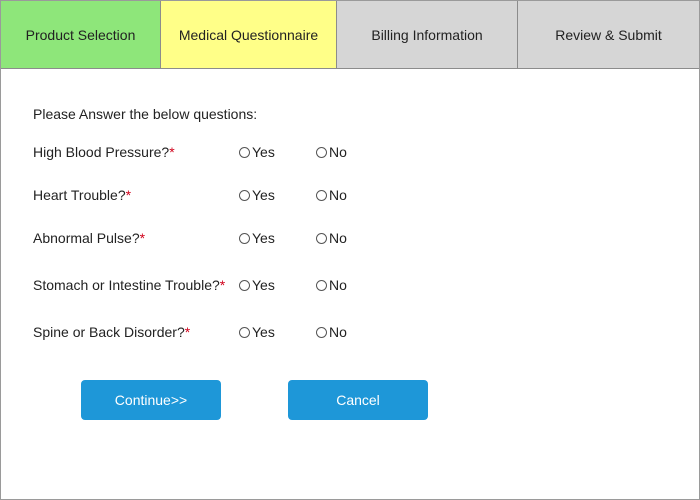 Image resolution: width=700 pixels, height=500 pixels. Describe the element at coordinates (126, 285) in the screenshot. I see `question-text: Stomach or Intestine Trouble?` at that location.